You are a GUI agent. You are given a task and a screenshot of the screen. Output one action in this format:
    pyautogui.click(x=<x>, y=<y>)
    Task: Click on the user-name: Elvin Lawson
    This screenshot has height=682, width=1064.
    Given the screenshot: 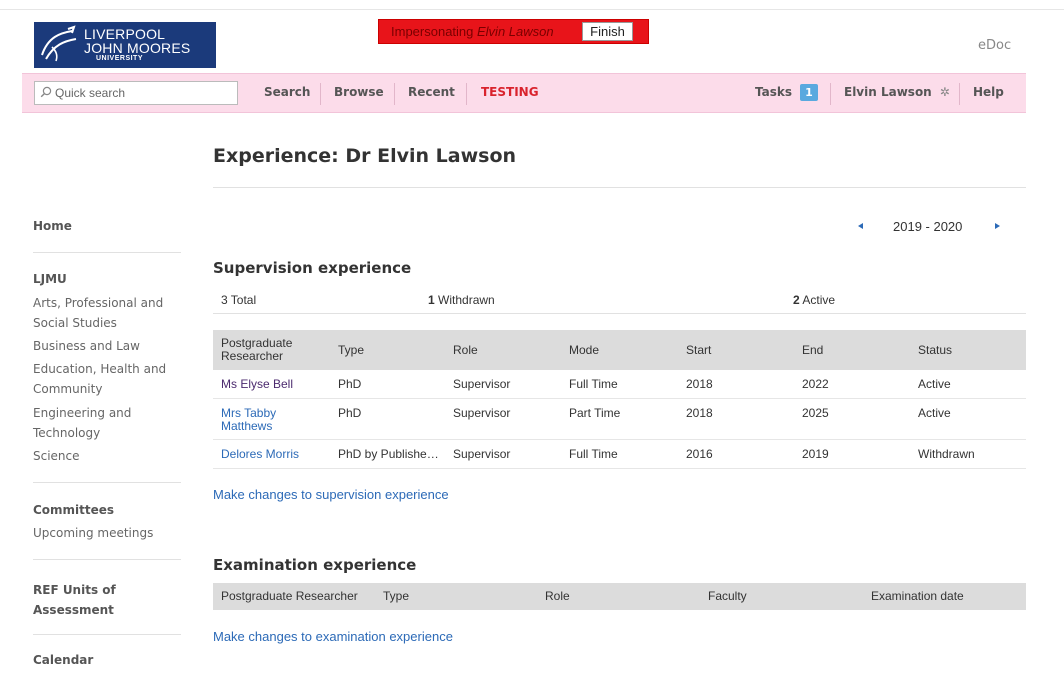 What is the action you would take?
    pyautogui.click(x=888, y=92)
    